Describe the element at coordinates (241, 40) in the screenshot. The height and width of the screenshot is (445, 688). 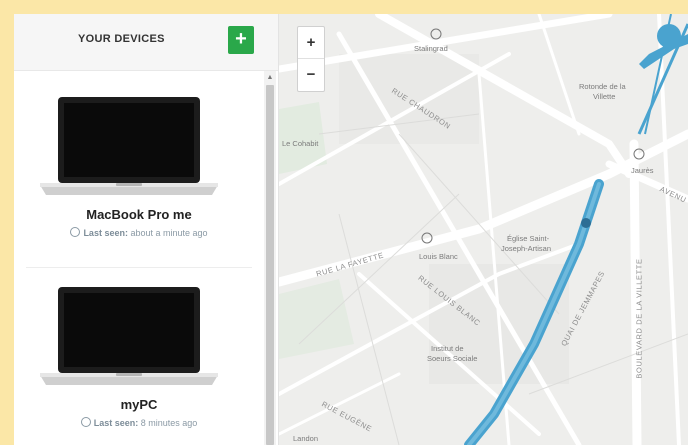
I see `add-device-button: +` at that location.